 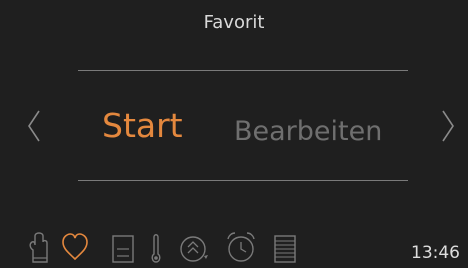 What do you see at coordinates (308, 132) in the screenshot?
I see `edit-option: Bearbeiten` at bounding box center [308, 132].